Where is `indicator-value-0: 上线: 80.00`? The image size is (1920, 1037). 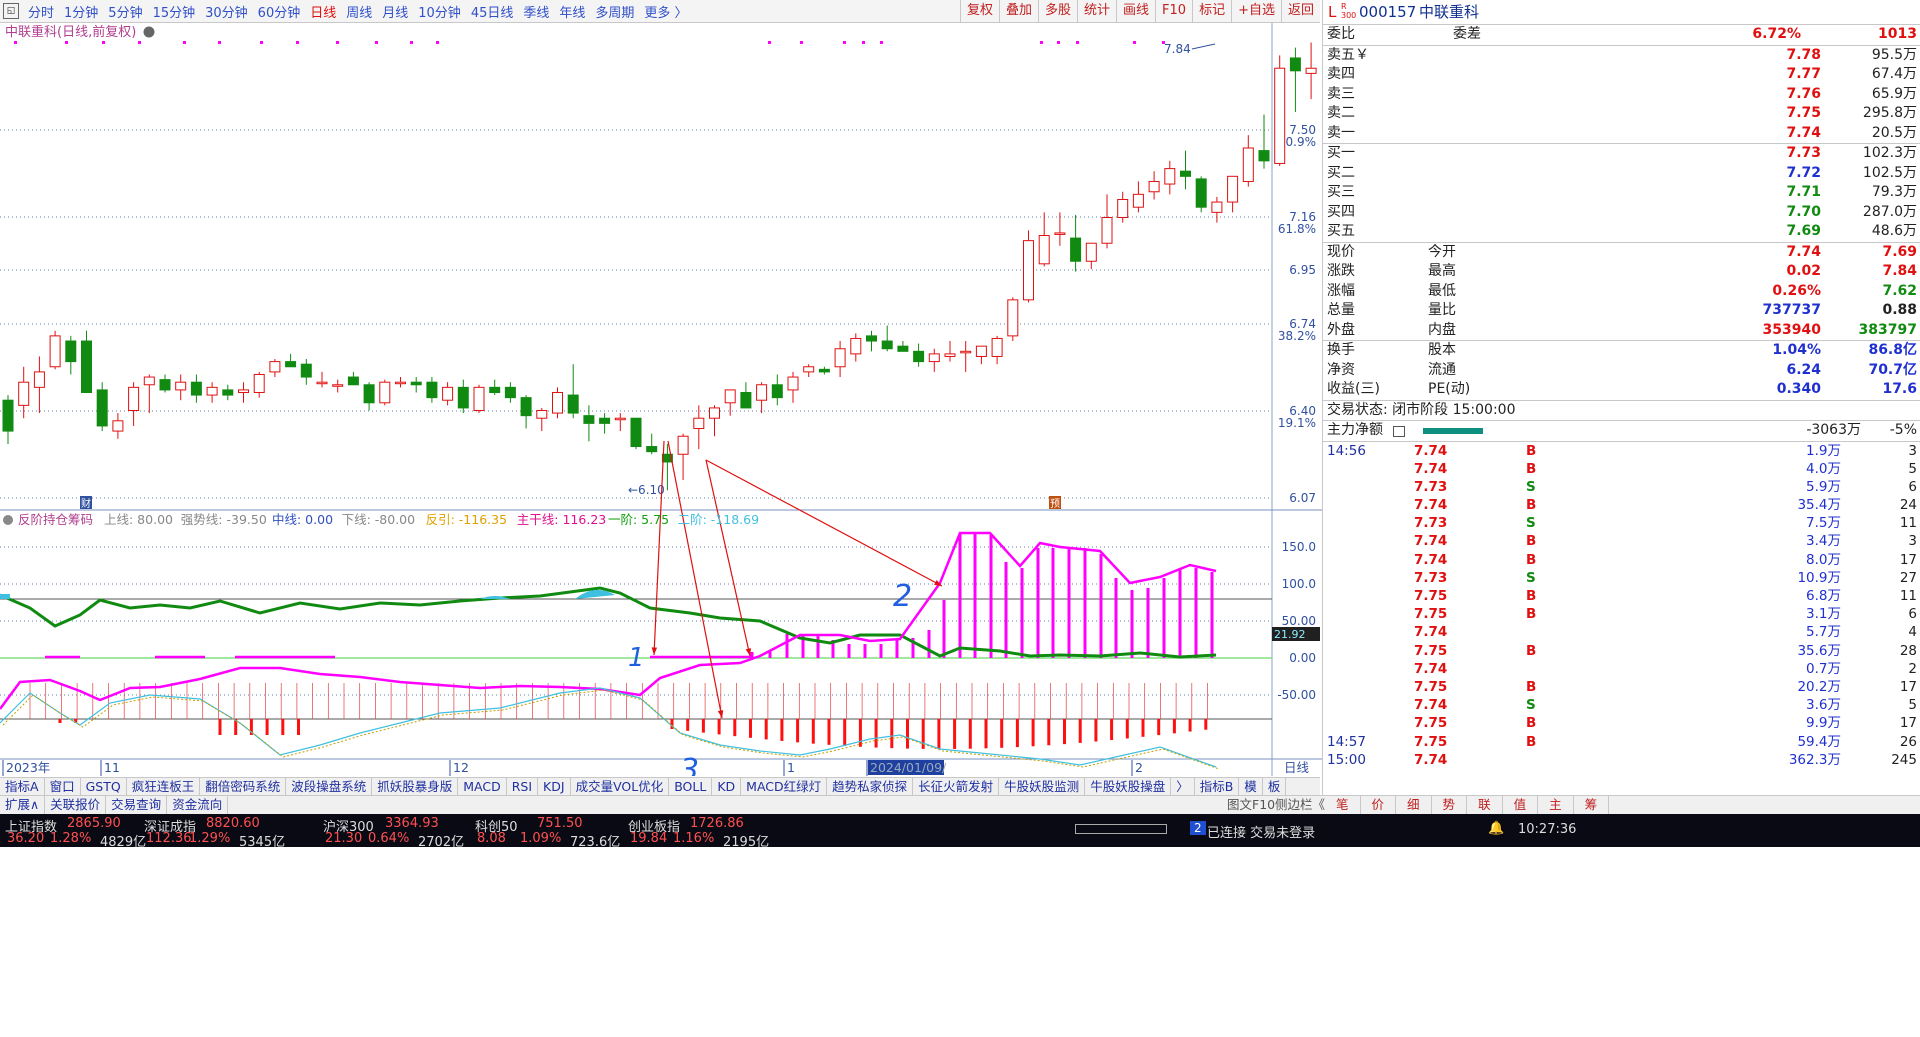
indicator-value-0: 上线: 80.00 is located at coordinates (138, 519).